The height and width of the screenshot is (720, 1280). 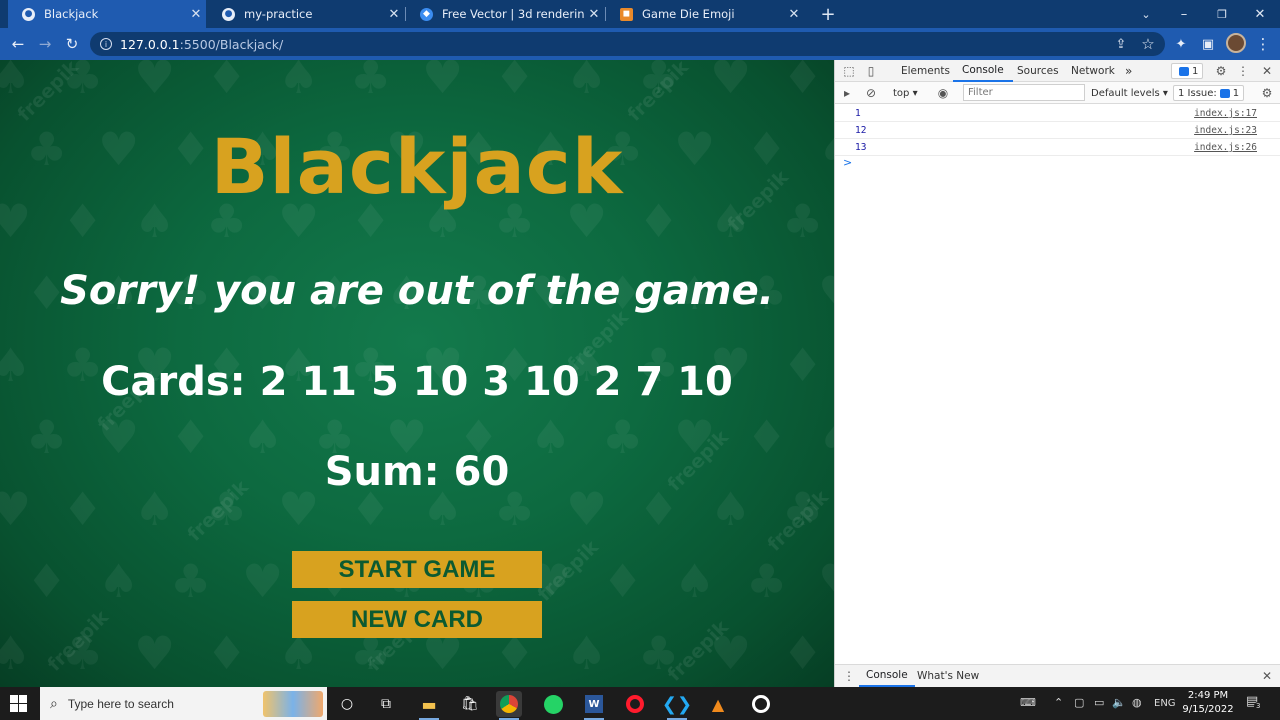 I want to click on drawer-tab-console: Console, so click(x=887, y=676).